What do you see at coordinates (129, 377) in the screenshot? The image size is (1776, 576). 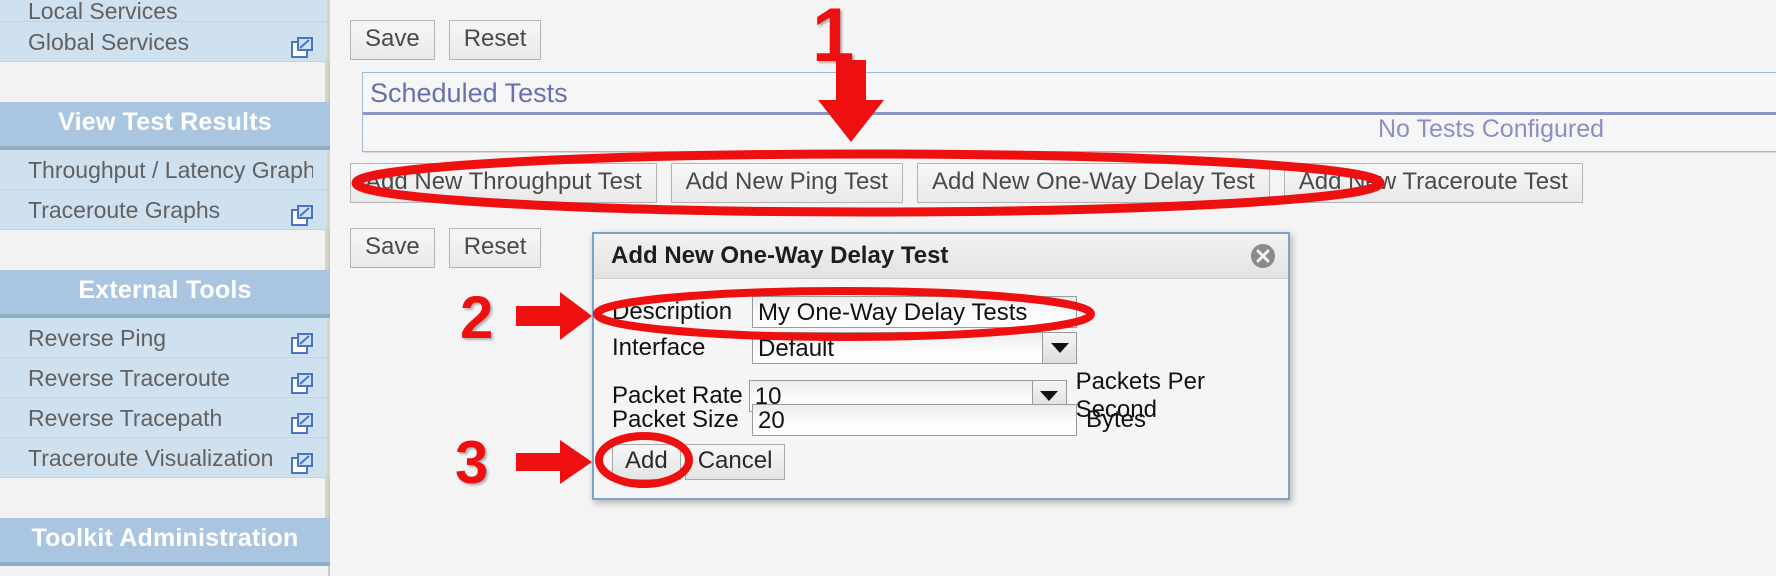 I see `sidebar-item-label: Reverse Traceroute` at bounding box center [129, 377].